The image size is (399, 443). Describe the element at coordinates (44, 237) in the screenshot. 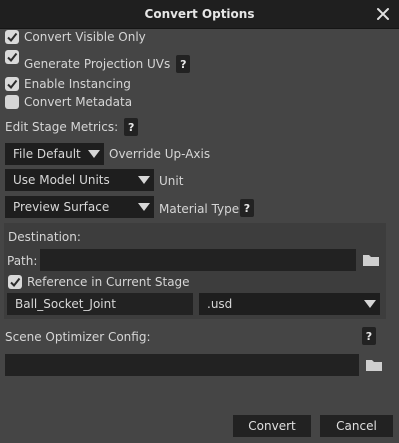

I see `destination-label: Destination:` at that location.